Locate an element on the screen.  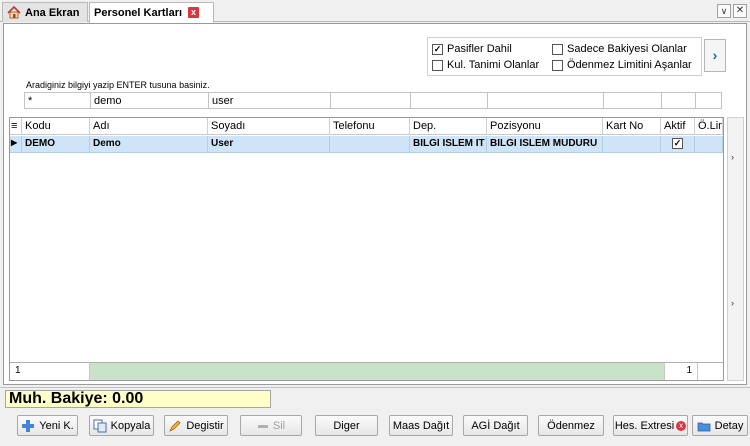
button-label: Maas Dağıt is located at coordinates (421, 425).